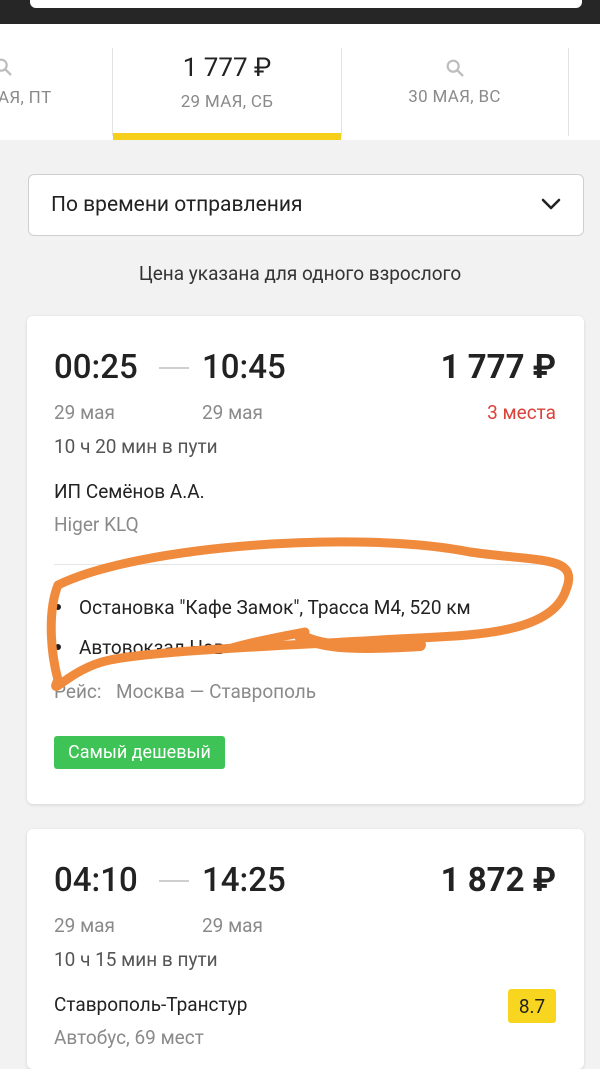  I want to click on top-search-bar, so click(300, 12).